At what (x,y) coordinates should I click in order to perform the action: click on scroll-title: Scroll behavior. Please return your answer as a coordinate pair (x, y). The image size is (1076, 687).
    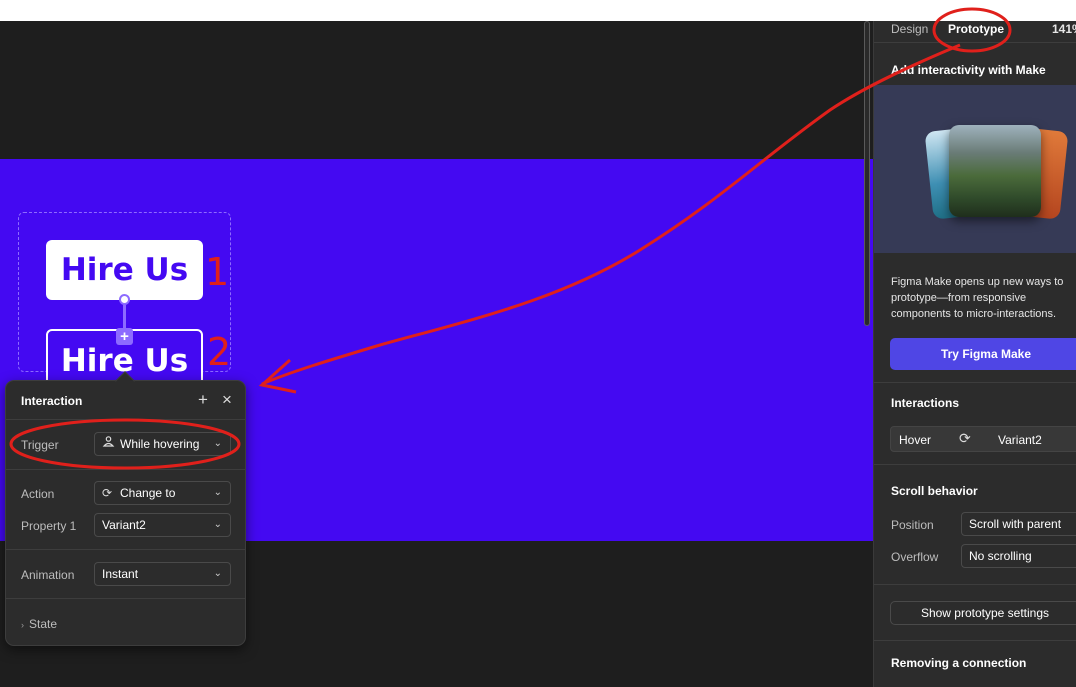
    Looking at the image, I should click on (934, 491).